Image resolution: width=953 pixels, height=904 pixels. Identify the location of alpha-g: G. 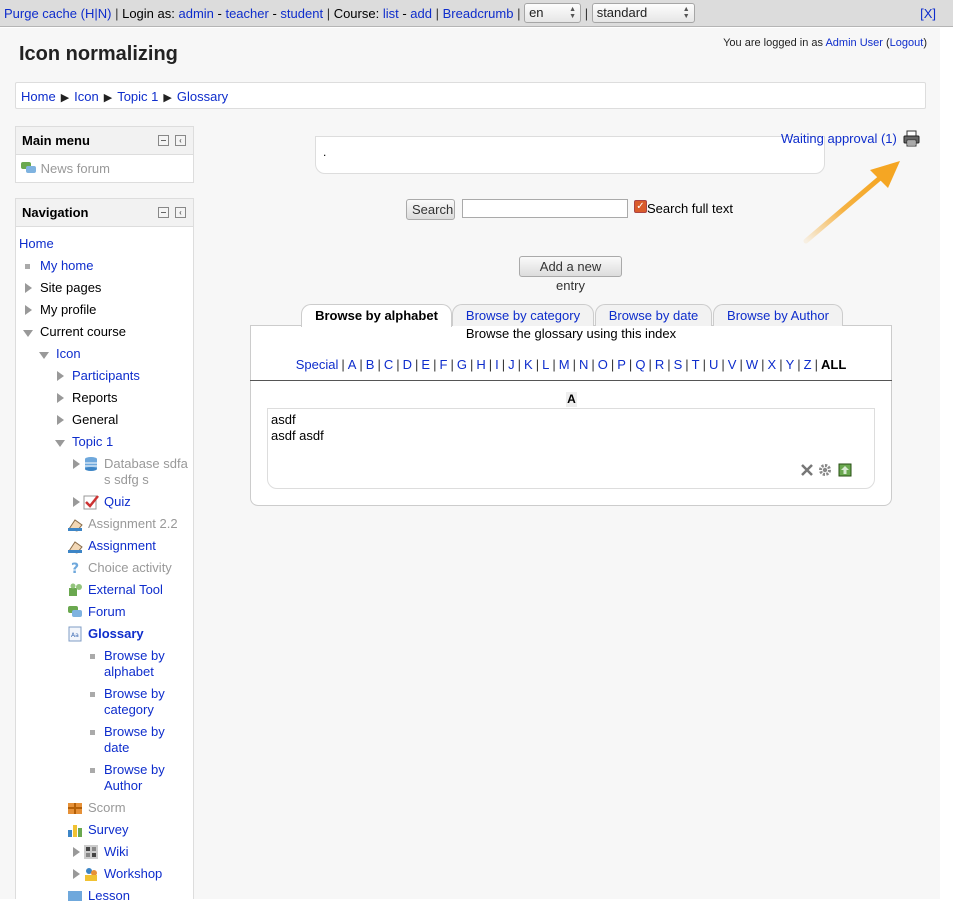
(462, 364).